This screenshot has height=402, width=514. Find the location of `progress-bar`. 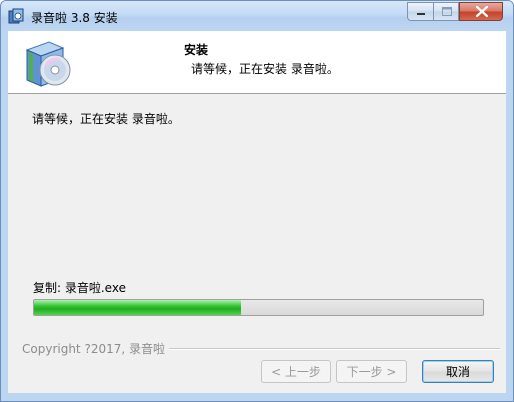

progress-bar is located at coordinates (258, 307).